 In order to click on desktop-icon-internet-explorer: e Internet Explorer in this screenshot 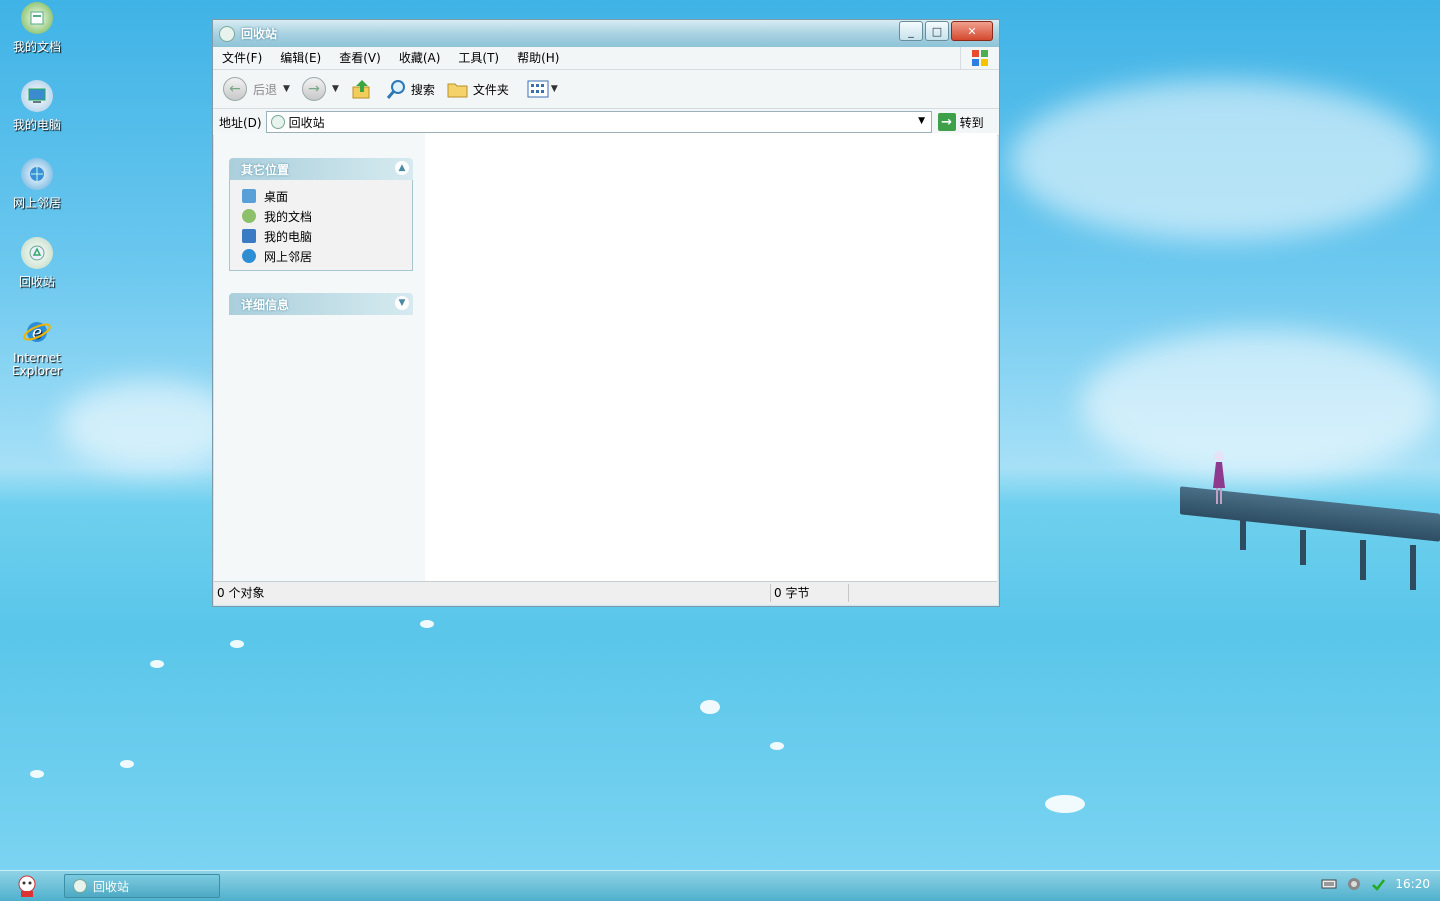, I will do `click(37, 347)`.